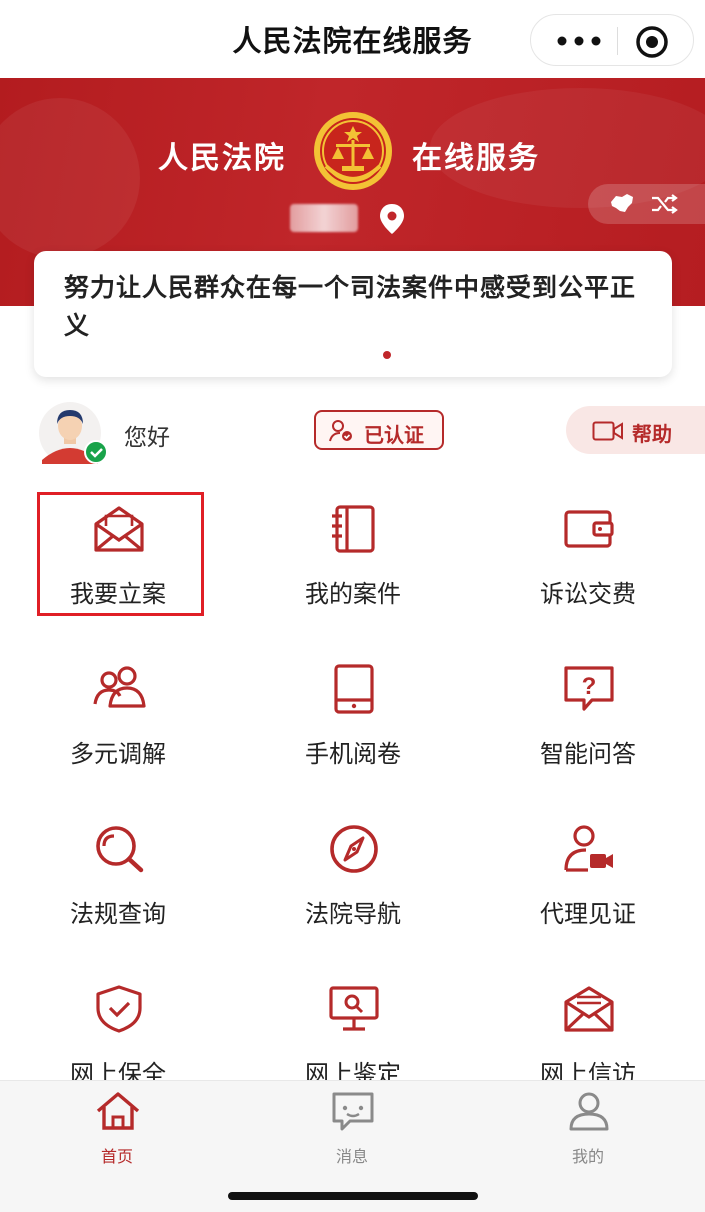  Describe the element at coordinates (353, 1111) in the screenshot. I see `message-icon` at that location.